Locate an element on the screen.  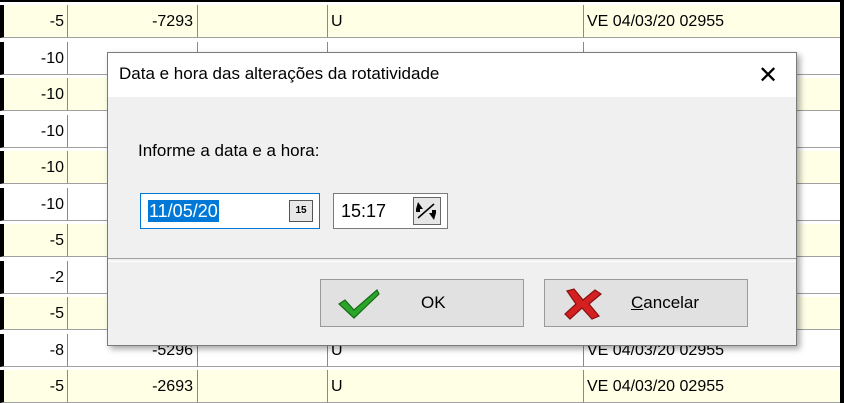
cancel-label-rest: ancelar is located at coordinates (671, 302).